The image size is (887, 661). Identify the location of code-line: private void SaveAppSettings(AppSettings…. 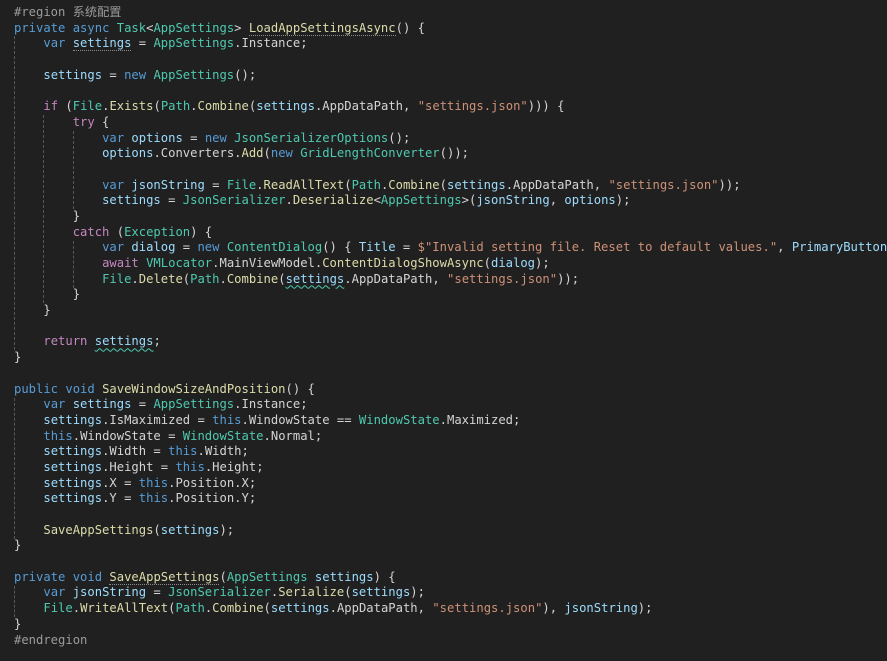
(443, 577).